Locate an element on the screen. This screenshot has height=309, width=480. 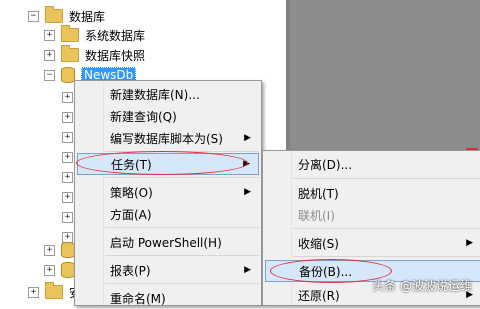
menu-item-label: 策略(O) is located at coordinates (131, 192).